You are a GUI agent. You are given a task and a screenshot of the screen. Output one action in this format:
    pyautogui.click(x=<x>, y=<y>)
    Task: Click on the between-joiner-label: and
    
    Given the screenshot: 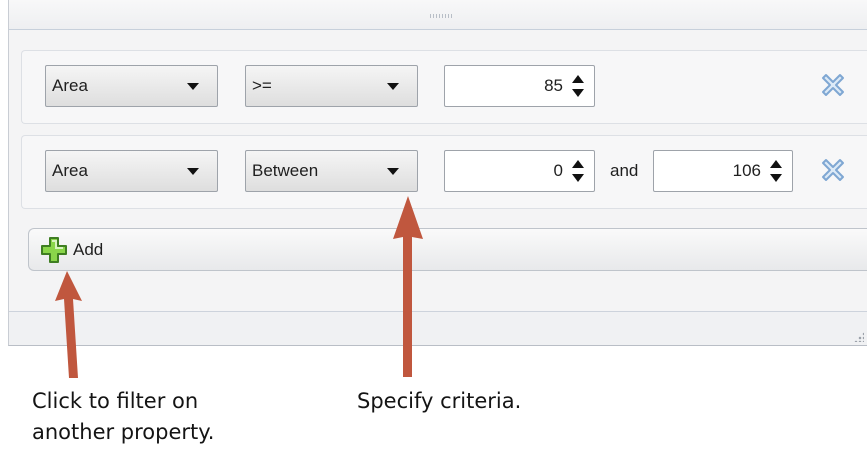 What is the action you would take?
    pyautogui.click(x=624, y=170)
    